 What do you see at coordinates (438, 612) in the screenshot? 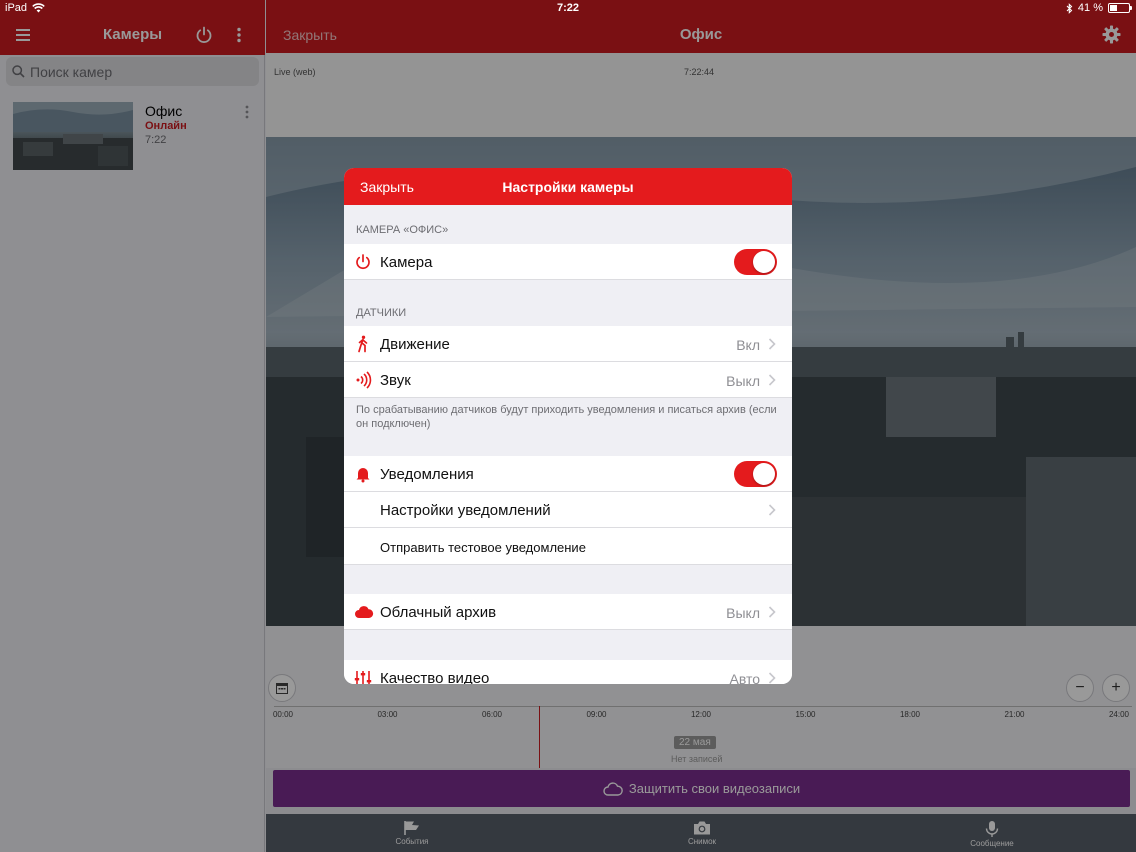
I see `cloud-archive-label: Облачный архив` at bounding box center [438, 612].